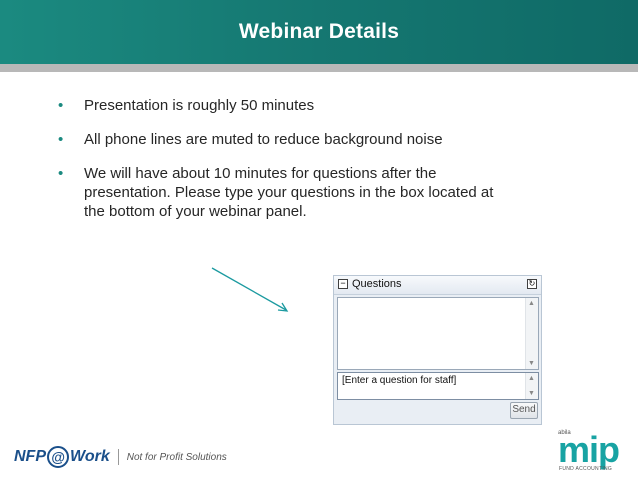  What do you see at coordinates (589, 449) in the screenshot?
I see `mip-text: mip` at bounding box center [589, 449].